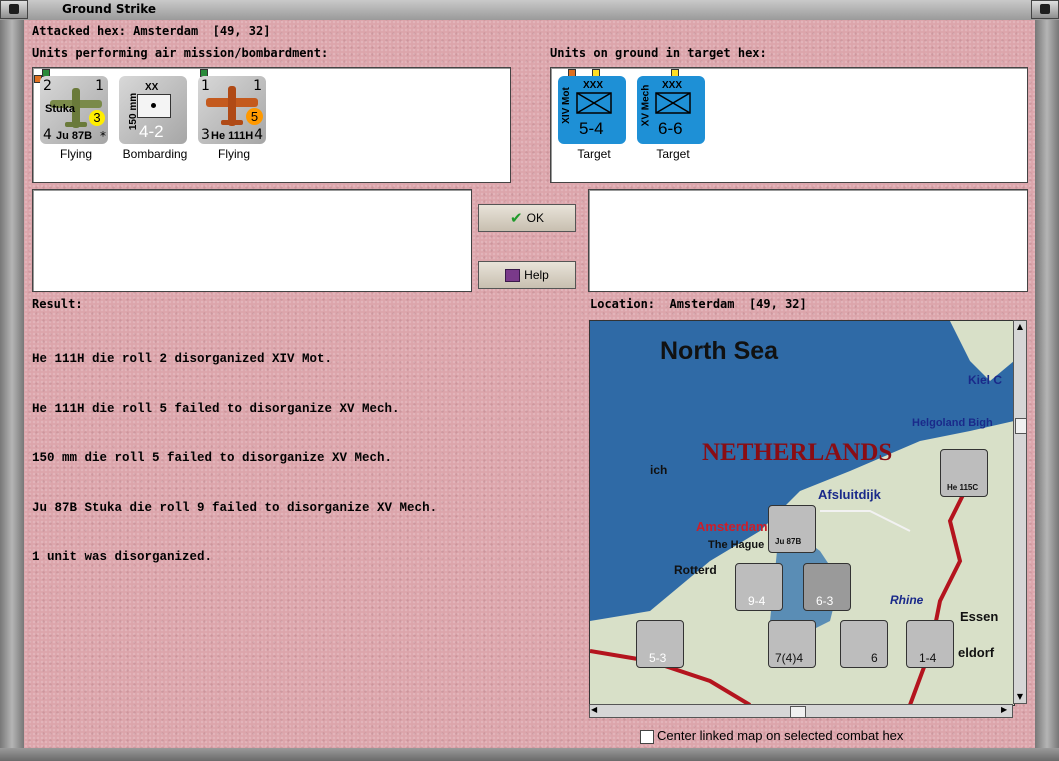 The width and height of the screenshot is (1059, 761). Describe the element at coordinates (695, 570) in the screenshot. I see `map-label-rotterdam: Rotterd` at that location.